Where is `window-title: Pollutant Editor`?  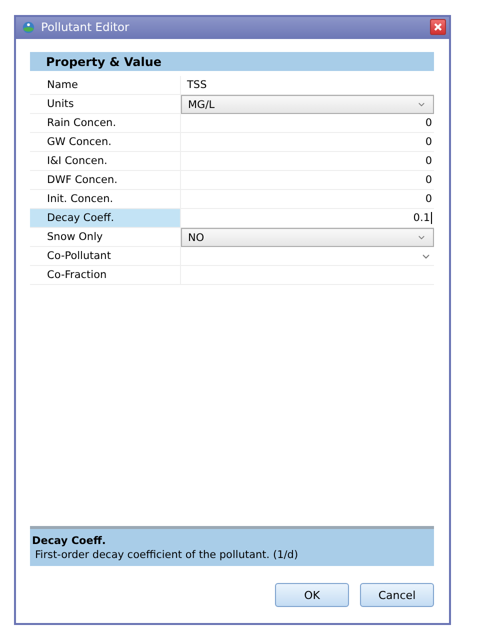 window-title: Pollutant Editor is located at coordinates (85, 27).